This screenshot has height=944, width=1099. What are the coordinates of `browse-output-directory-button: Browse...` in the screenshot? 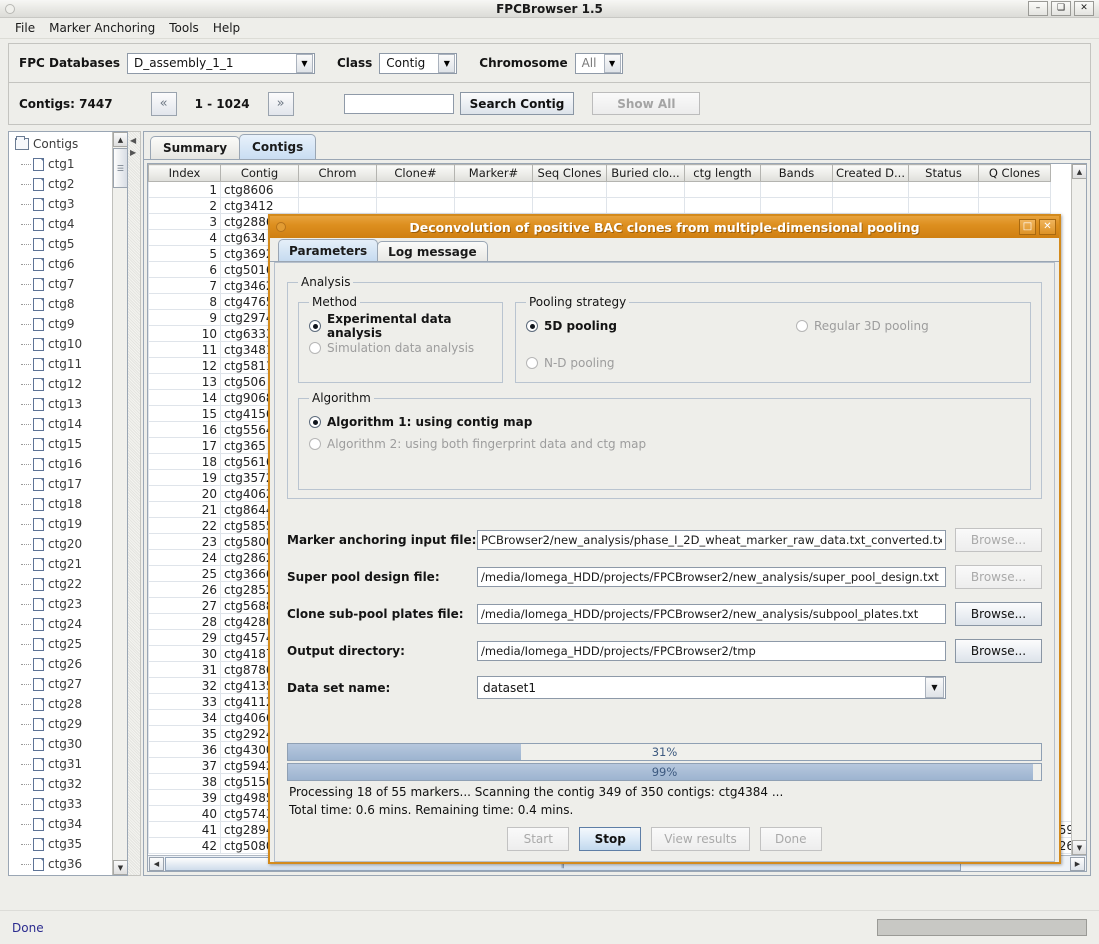 It's located at (998, 650).